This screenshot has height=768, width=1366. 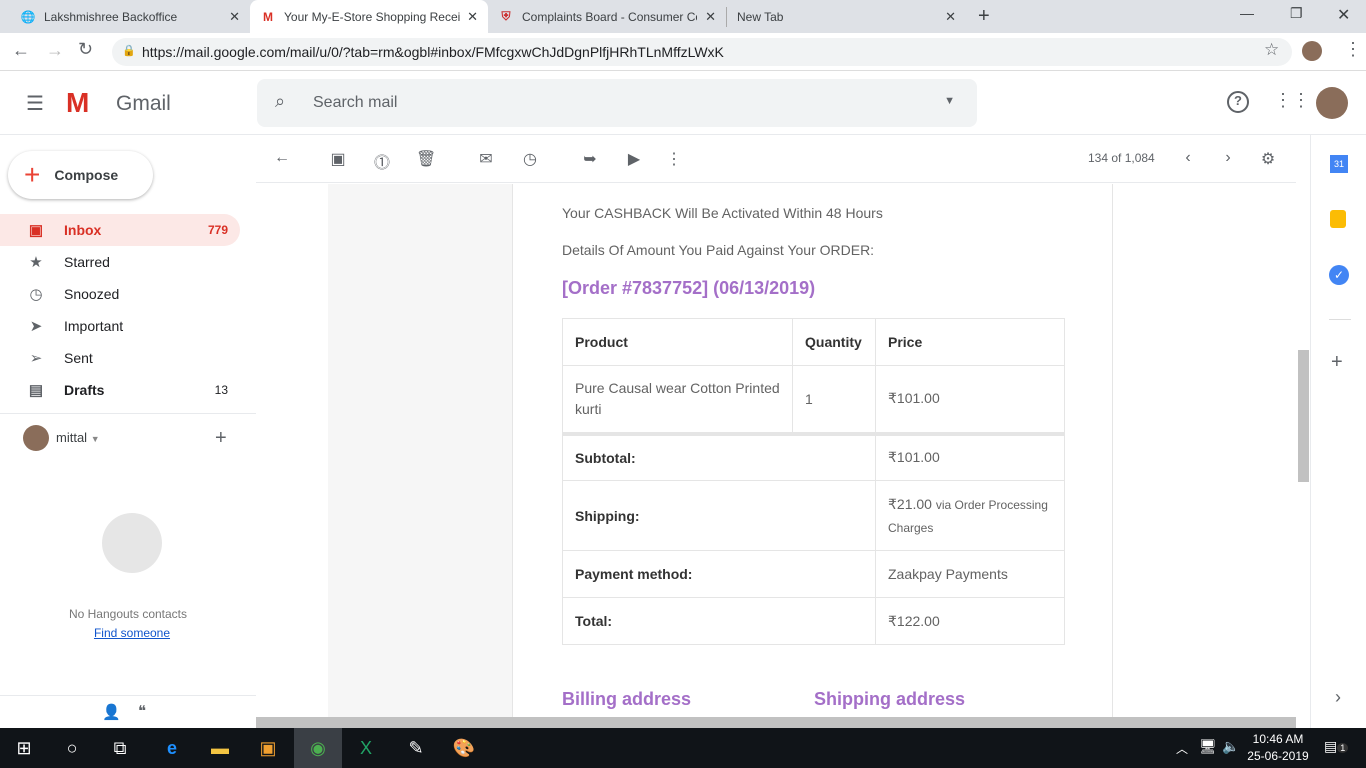 What do you see at coordinates (129, 51) in the screenshot?
I see `lock-icon: 🔒` at bounding box center [129, 51].